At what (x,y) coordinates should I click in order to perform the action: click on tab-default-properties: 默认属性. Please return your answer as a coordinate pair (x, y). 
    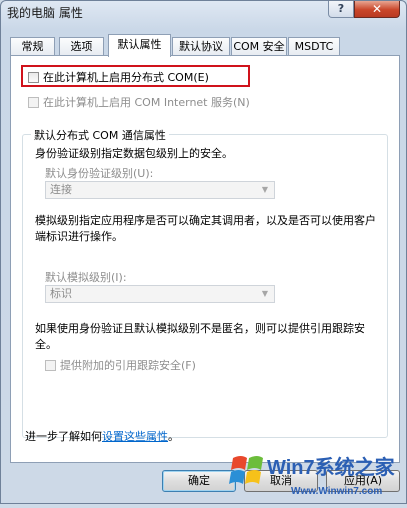
    Looking at the image, I should click on (139, 45).